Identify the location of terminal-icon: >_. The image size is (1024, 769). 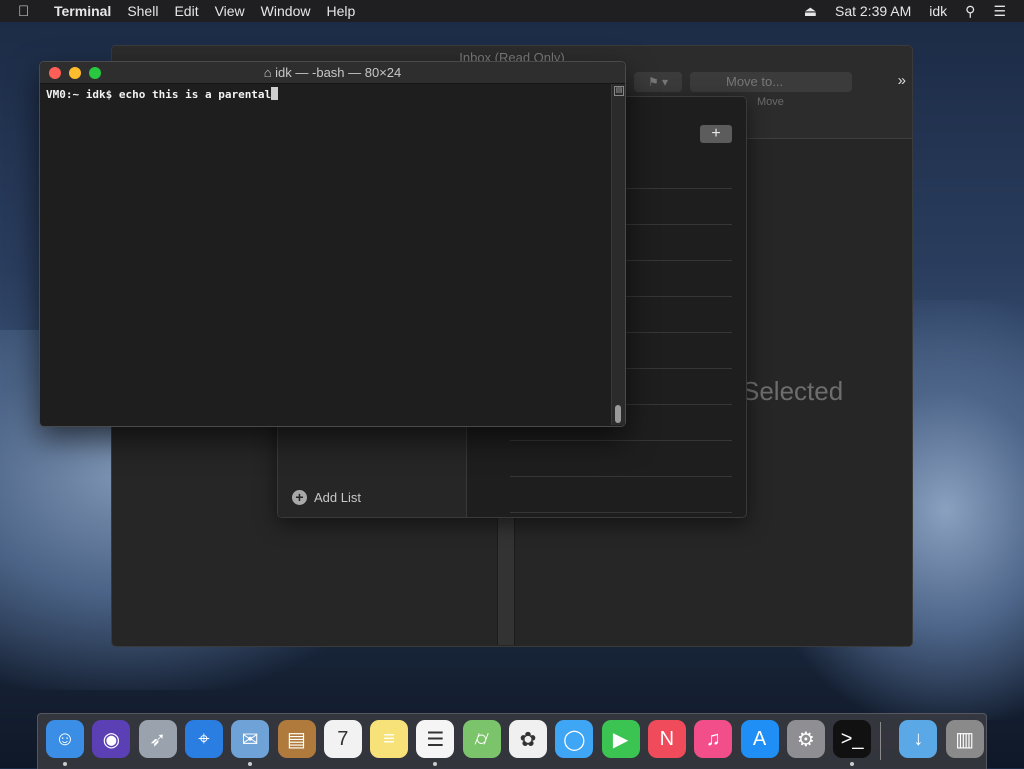
(852, 739).